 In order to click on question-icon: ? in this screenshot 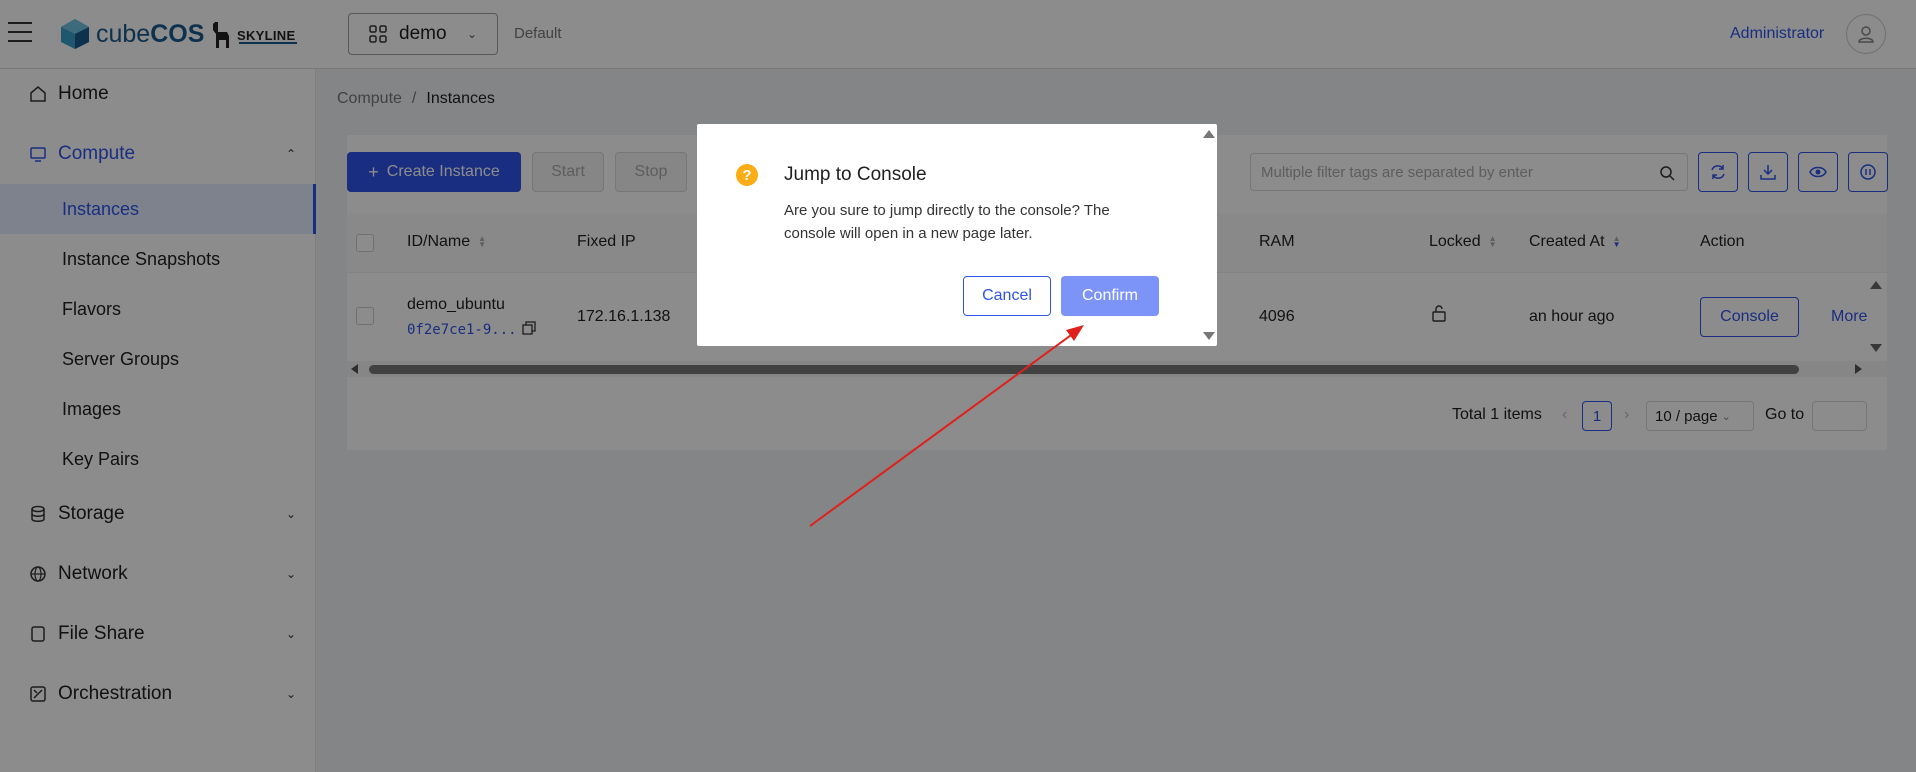, I will do `click(747, 175)`.